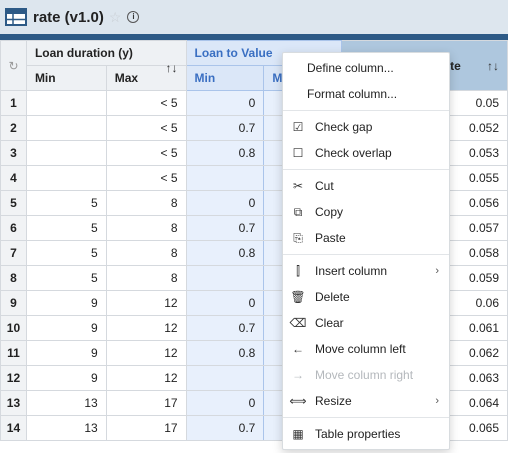 Image resolution: width=508 pixels, height=453 pixels. I want to click on trash-icon: 🗑, so click(298, 297).